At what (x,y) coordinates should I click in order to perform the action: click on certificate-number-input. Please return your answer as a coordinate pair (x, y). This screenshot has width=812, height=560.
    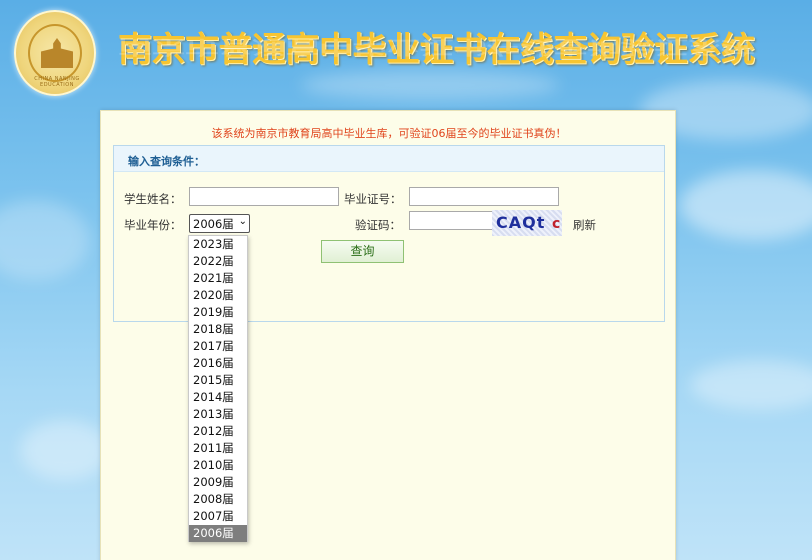
    Looking at the image, I should click on (484, 196).